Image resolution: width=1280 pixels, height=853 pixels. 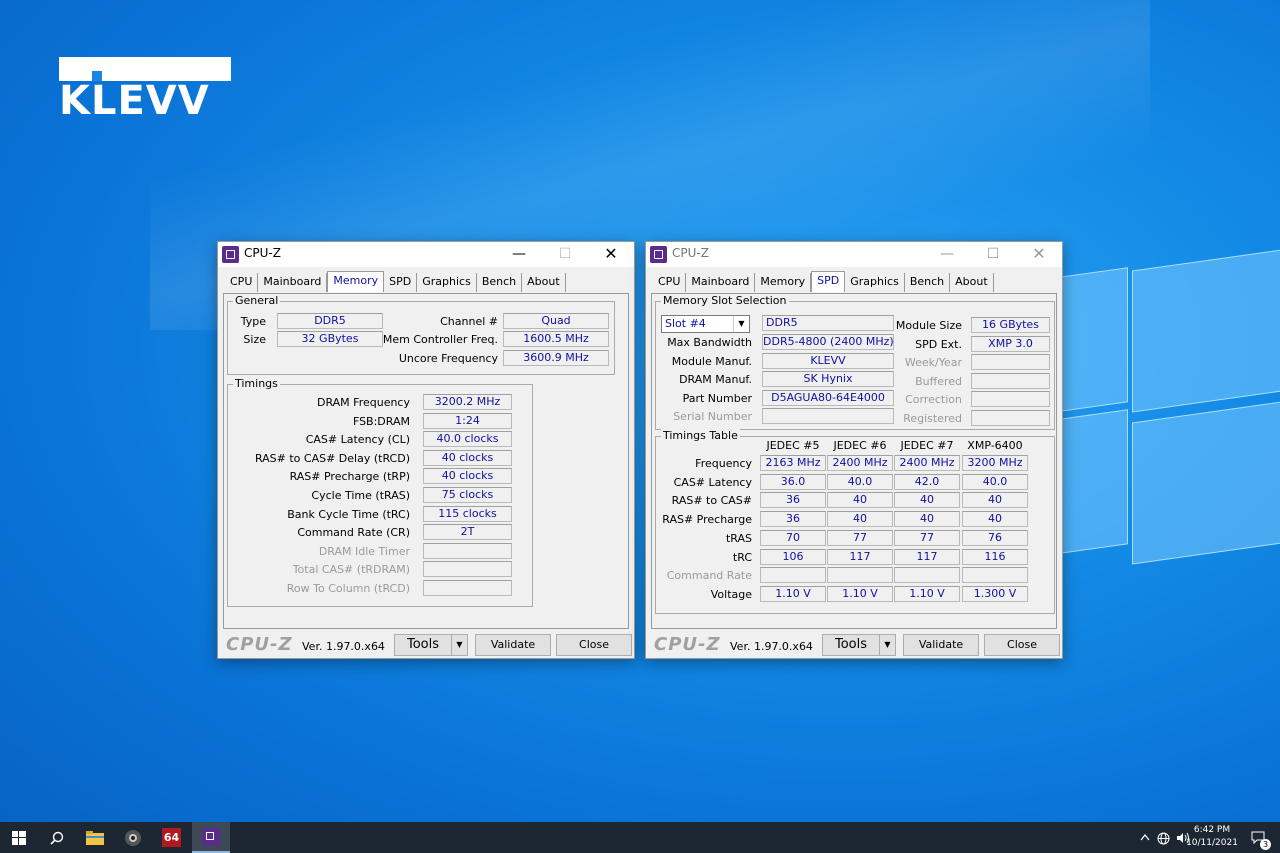 I want to click on version-label: Ver. 1.97.0.x64, so click(x=343, y=646).